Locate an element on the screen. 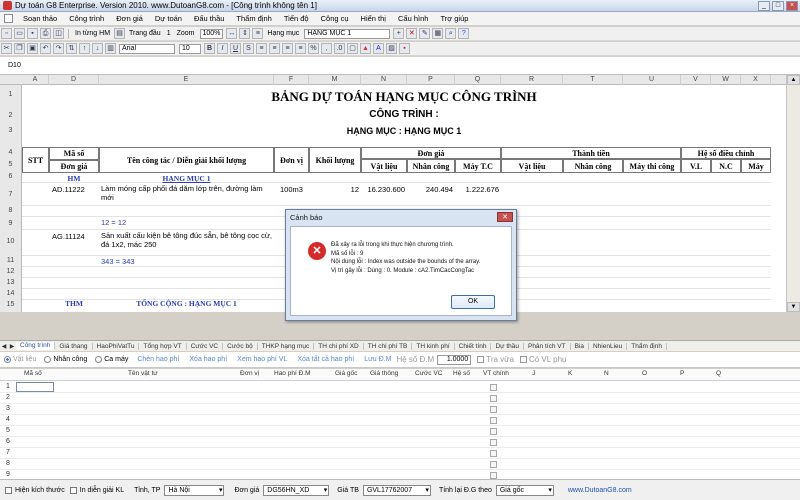  font-color-icon: A is located at coordinates (378, 48).